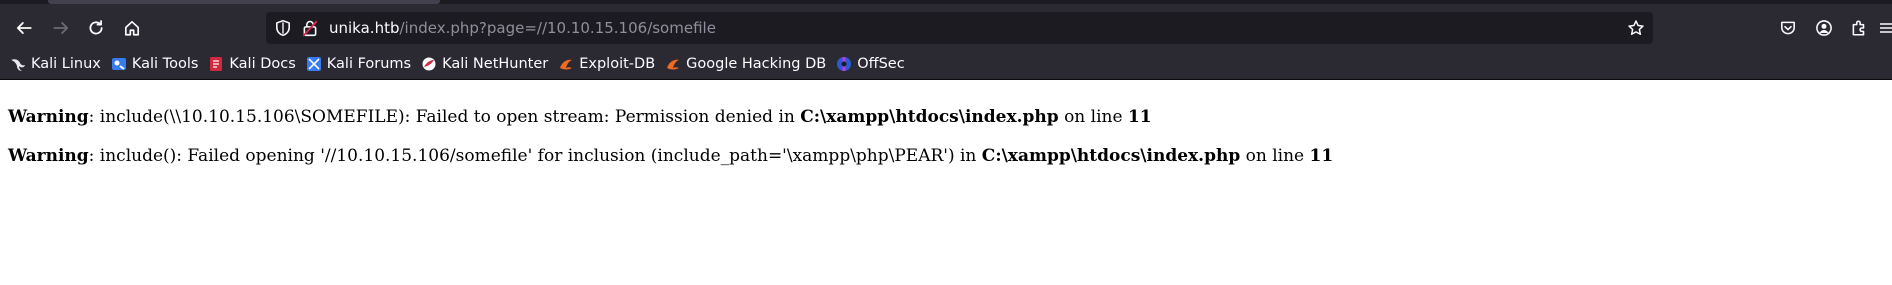 This screenshot has width=1892, height=285. I want to click on bookmark-label: Exploit-DB, so click(617, 64).